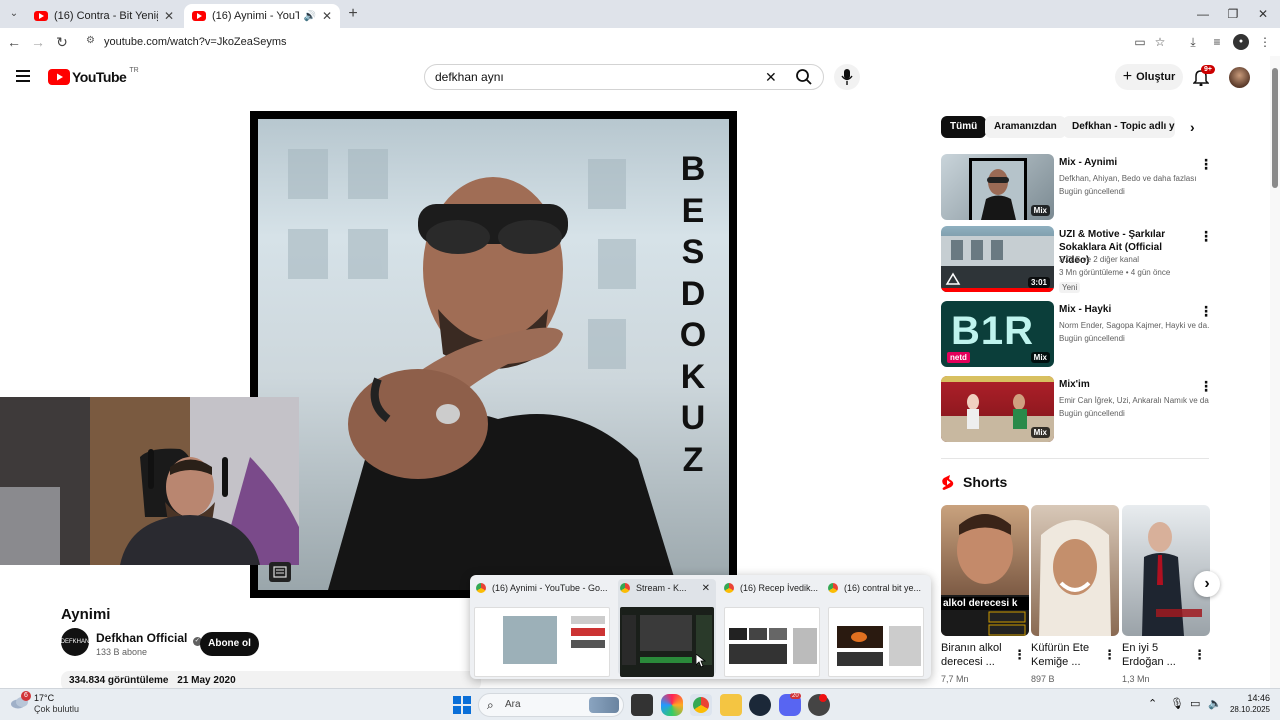 This screenshot has height=720, width=1280. Describe the element at coordinates (1265, 42) in the screenshot. I see `browser-menu-icon: ⋮` at that location.